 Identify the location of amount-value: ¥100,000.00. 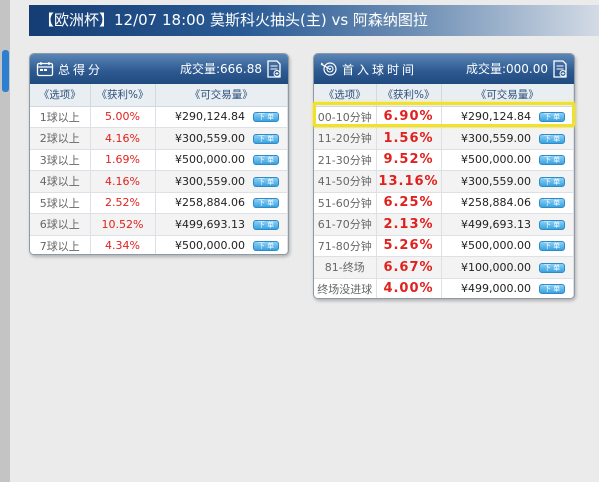
(496, 267).